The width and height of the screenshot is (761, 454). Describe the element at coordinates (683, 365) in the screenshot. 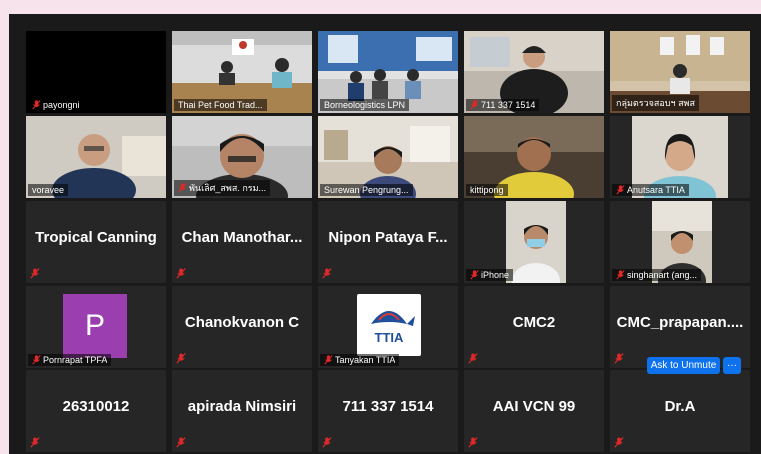

I see `ask-to-unmute-button: Ask to Unmute` at that location.